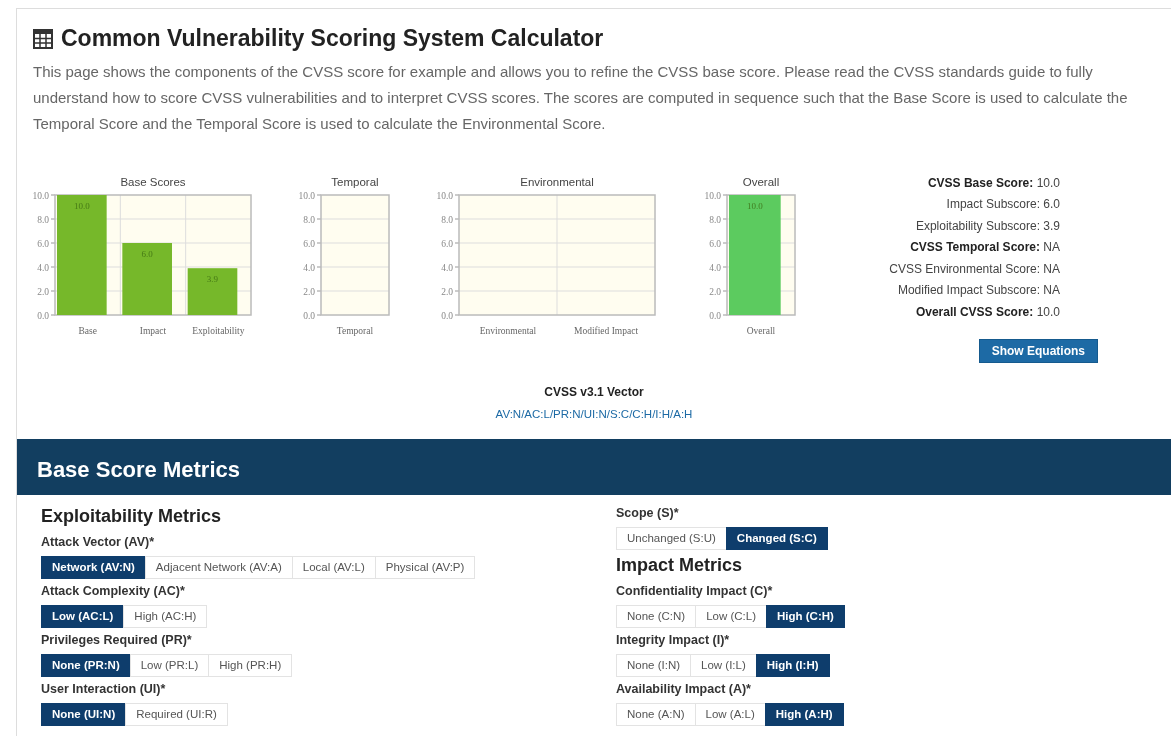 The width and height of the screenshot is (1171, 736). Describe the element at coordinates (104, 690) in the screenshot. I see `metric-label: User Interaction (UI)*` at that location.